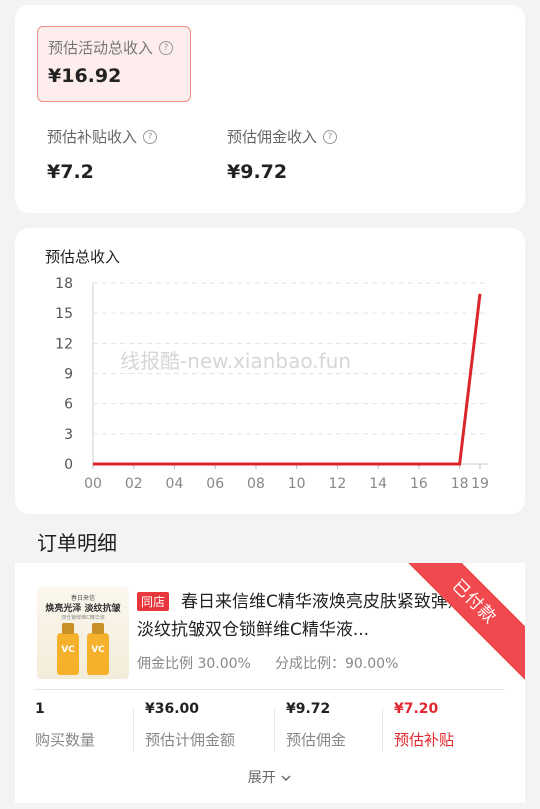 The height and width of the screenshot is (809, 540). I want to click on y-tick-label: 9, so click(68, 375).